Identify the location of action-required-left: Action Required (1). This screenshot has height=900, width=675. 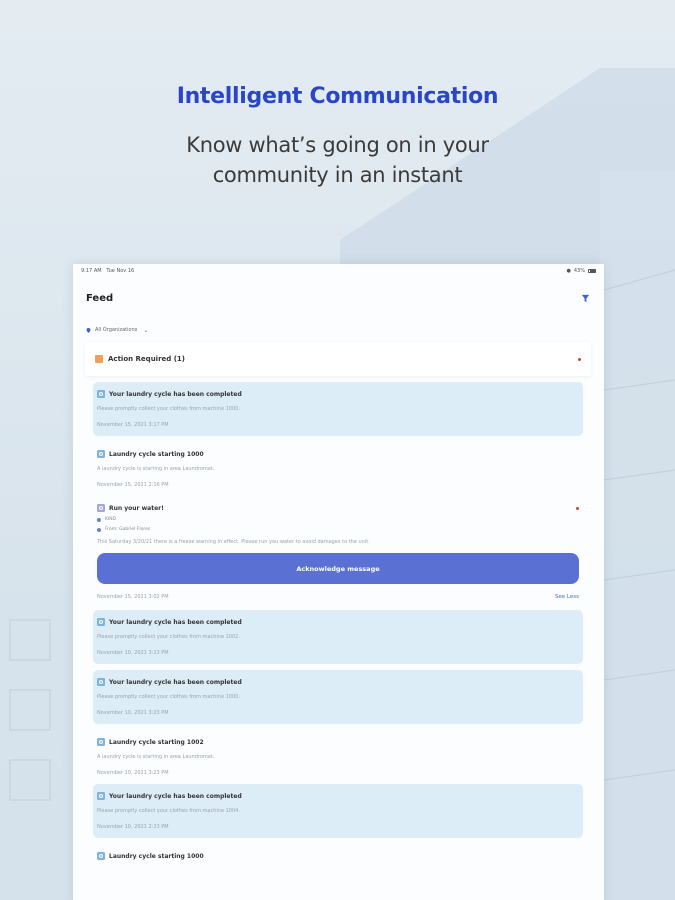
(140, 359).